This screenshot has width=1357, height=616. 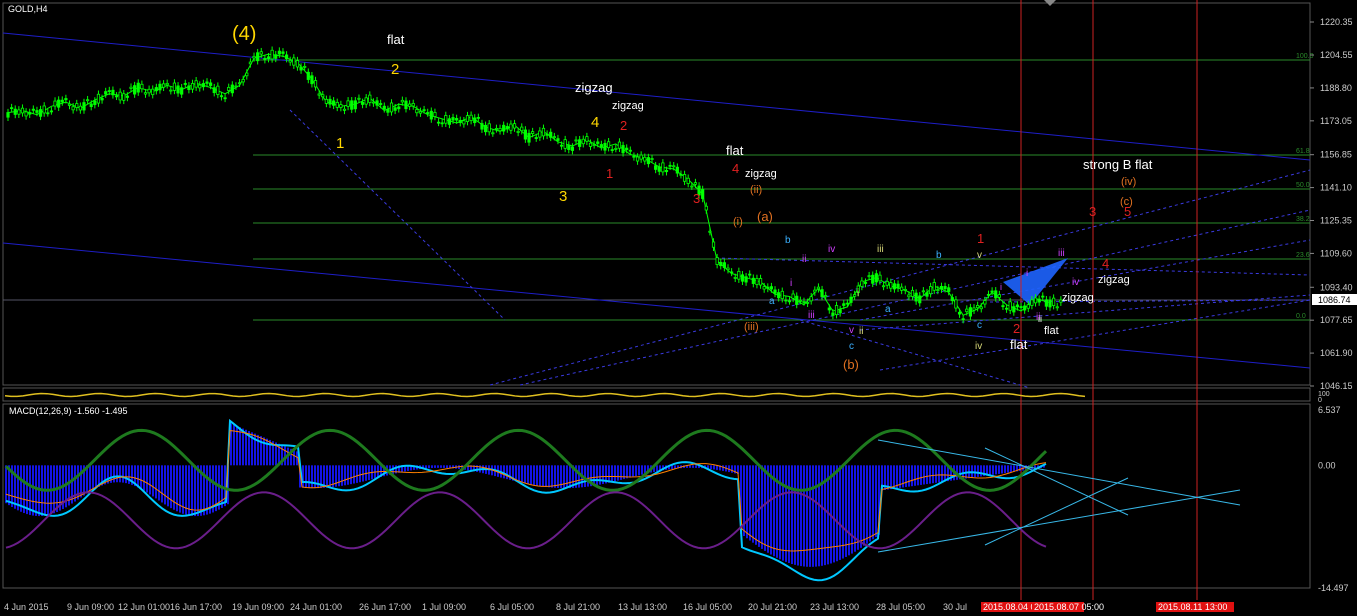 What do you see at coordinates (1336, 221) in the screenshot?
I see `price-tick-label: 1125.35` at bounding box center [1336, 221].